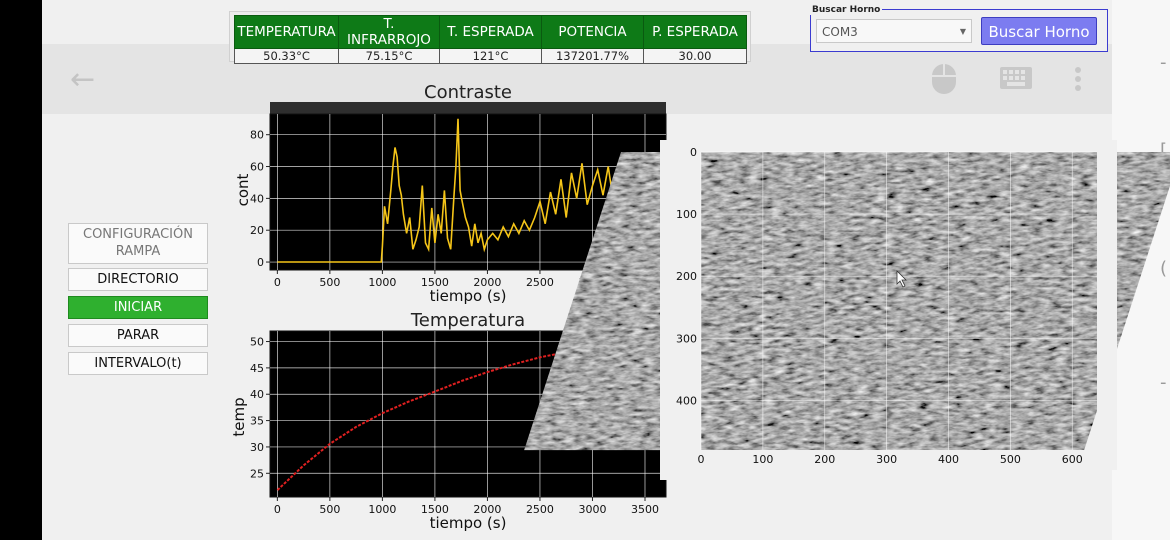 Image resolution: width=1170 pixels, height=540 pixels. What do you see at coordinates (257, 473) in the screenshot?
I see `temperatura-ytick-label: 25` at bounding box center [257, 473].